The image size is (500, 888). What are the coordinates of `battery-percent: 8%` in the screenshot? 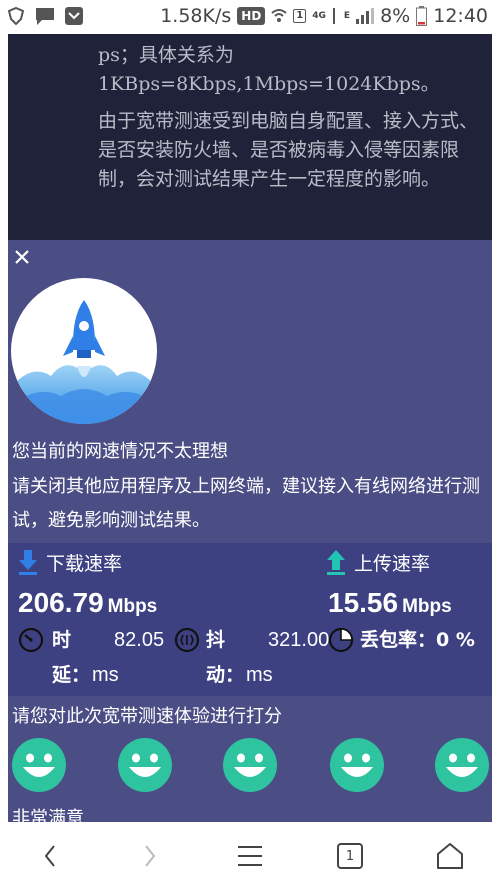 It's located at (395, 16).